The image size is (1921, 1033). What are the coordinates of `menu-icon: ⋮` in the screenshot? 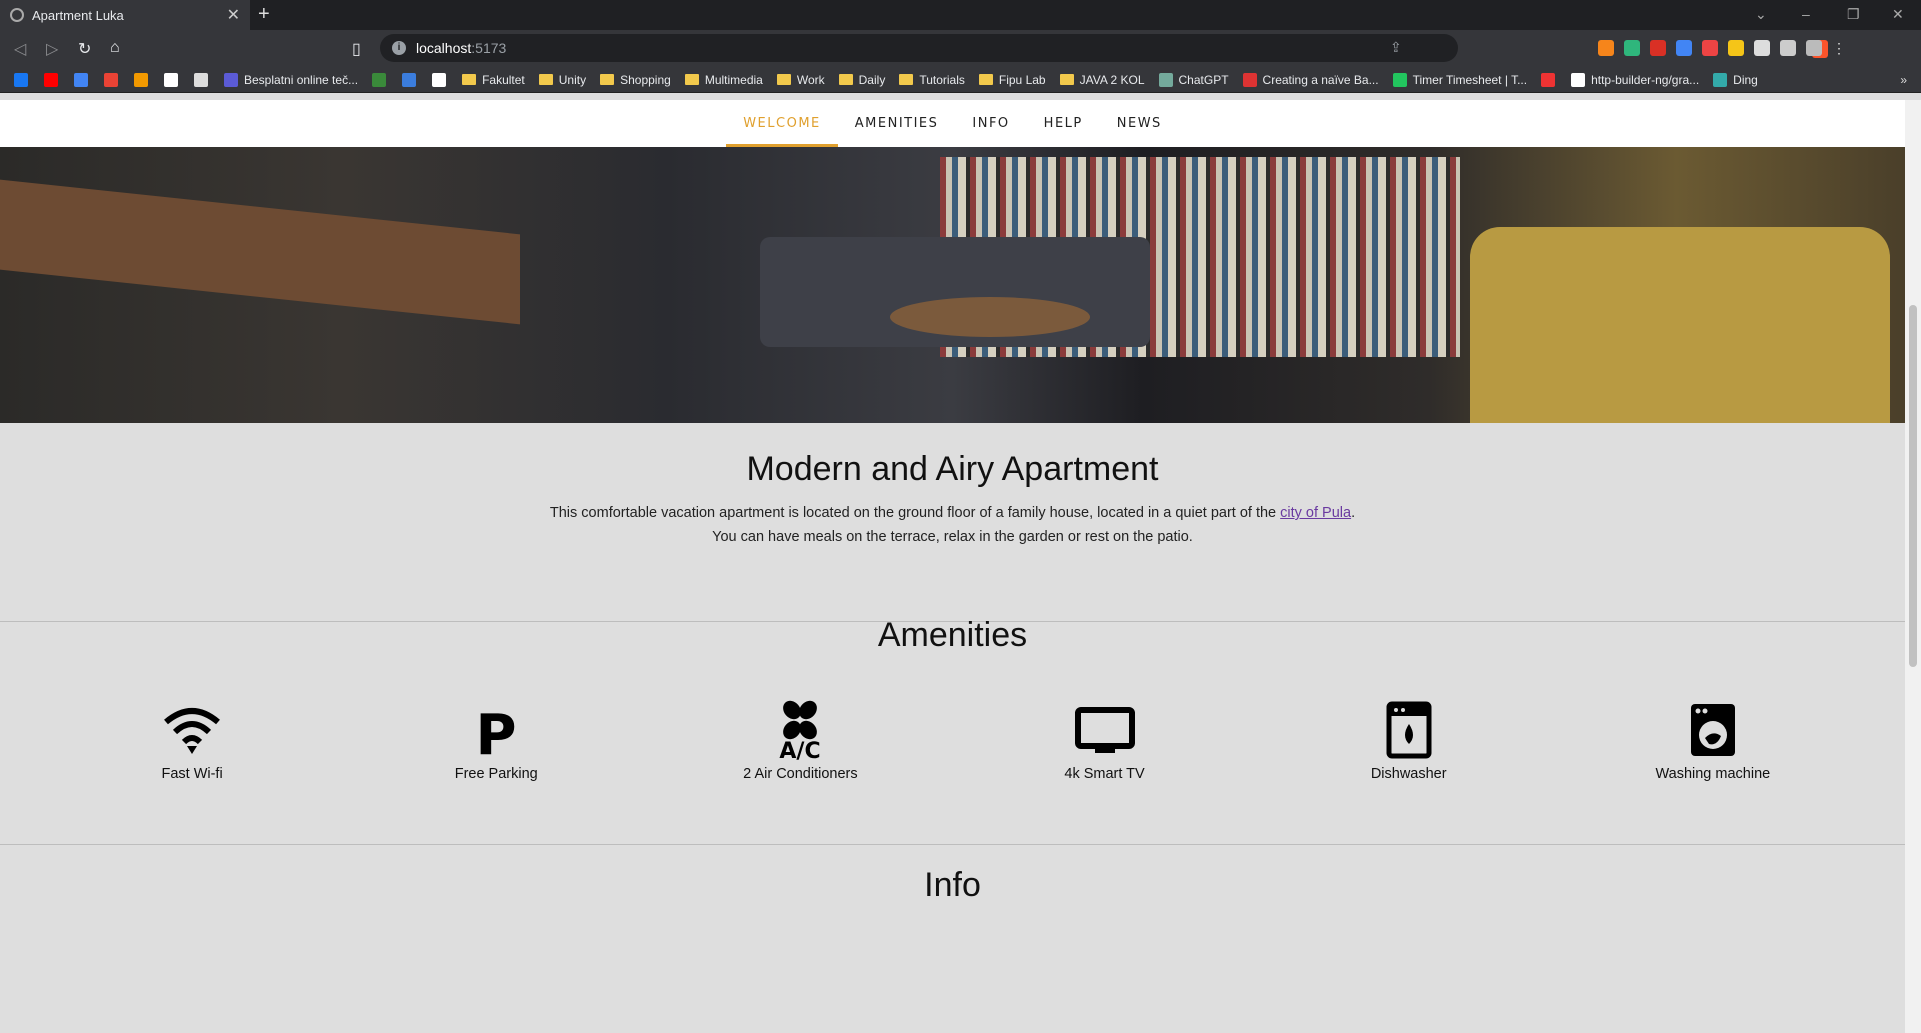 It's located at (1840, 48).